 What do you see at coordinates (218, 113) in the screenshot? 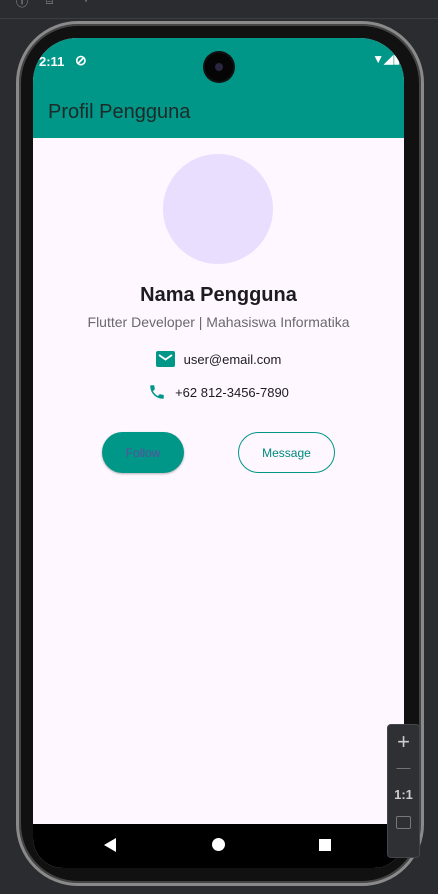
I see `app-bar: Profil Pengguna` at bounding box center [218, 113].